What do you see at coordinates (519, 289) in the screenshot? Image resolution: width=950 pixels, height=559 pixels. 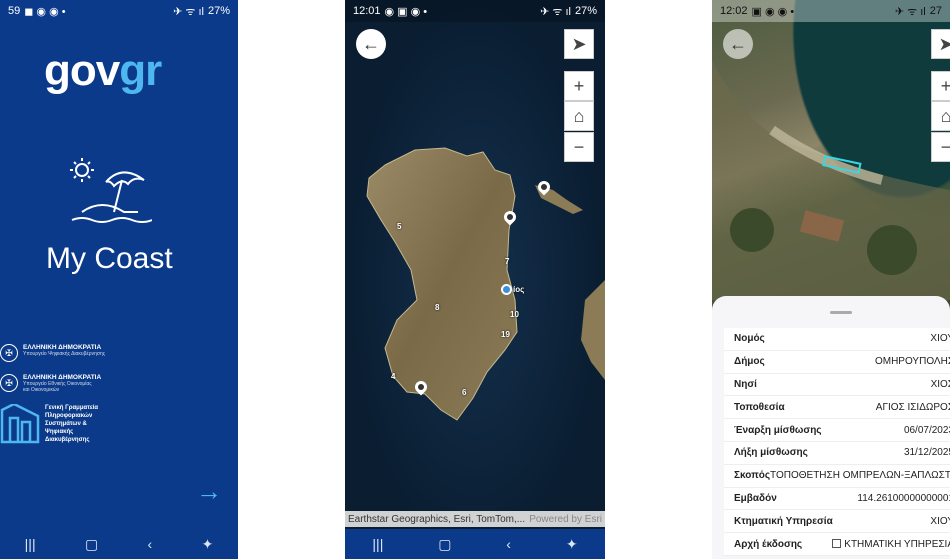 I see `map-label: ίος` at bounding box center [519, 289].